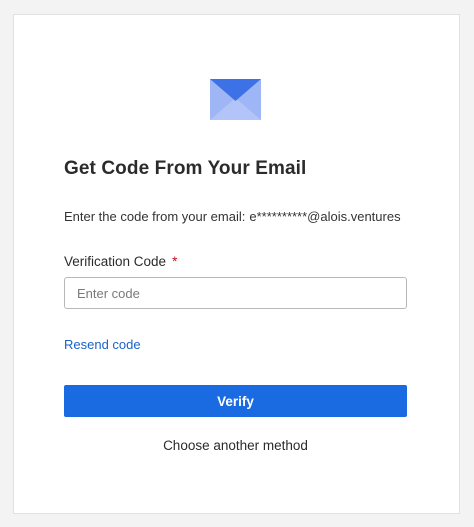  What do you see at coordinates (102, 344) in the screenshot?
I see `resend-code-link: Resend code` at bounding box center [102, 344].